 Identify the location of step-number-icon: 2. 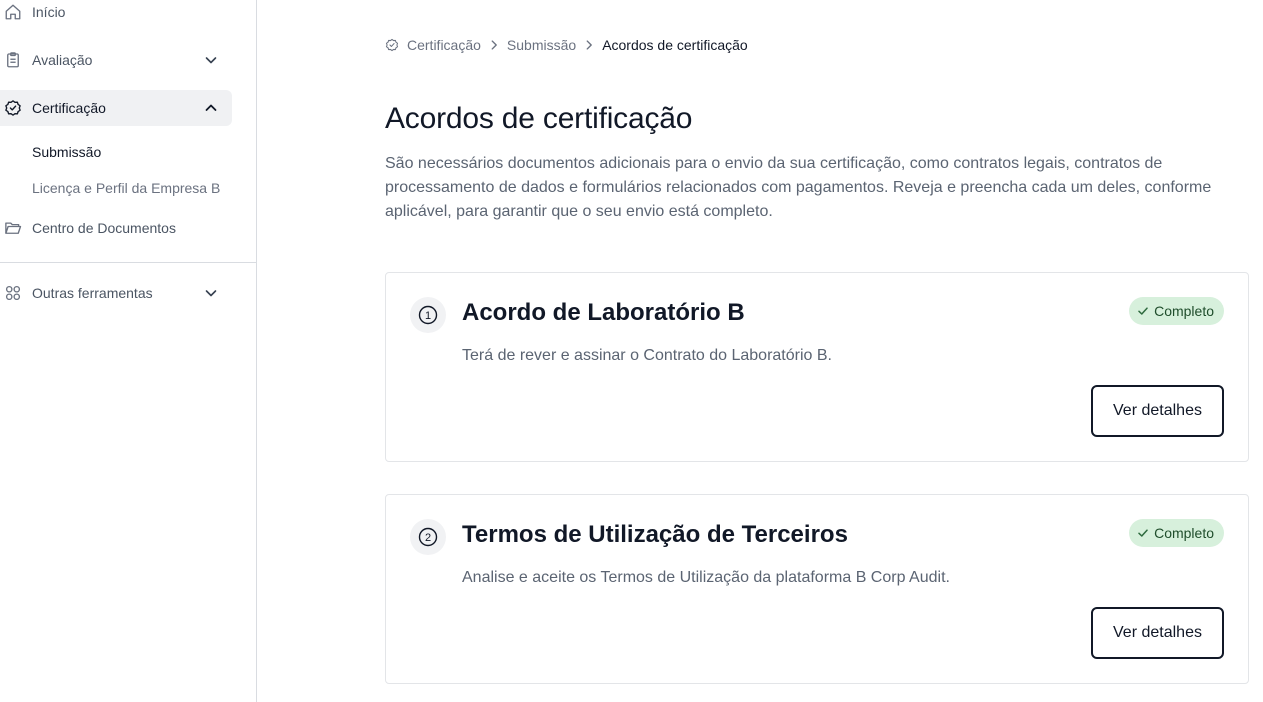
(428, 537).